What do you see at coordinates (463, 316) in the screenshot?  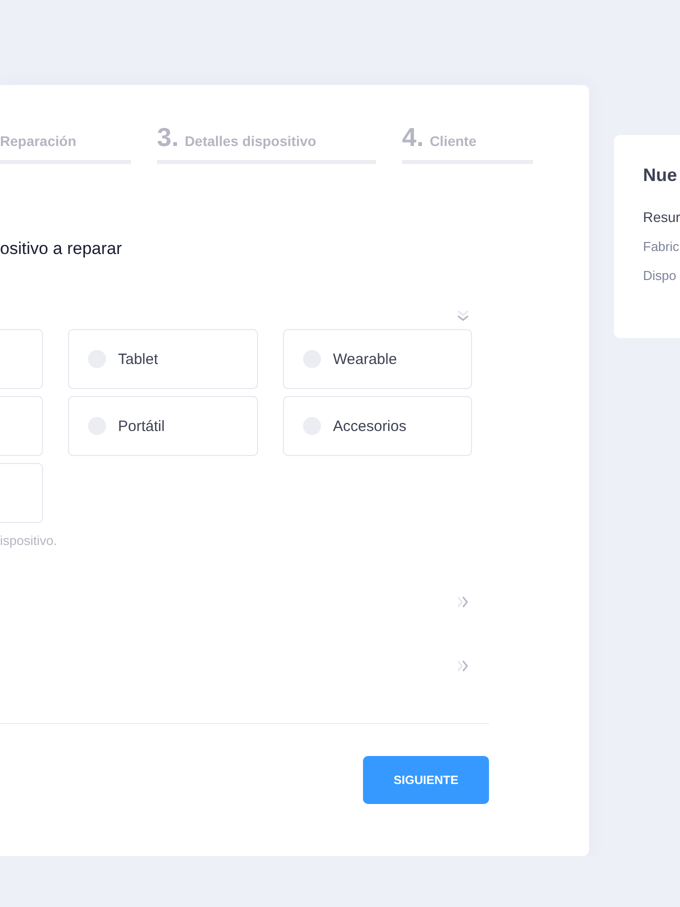 I see `chevron-down-icon` at bounding box center [463, 316].